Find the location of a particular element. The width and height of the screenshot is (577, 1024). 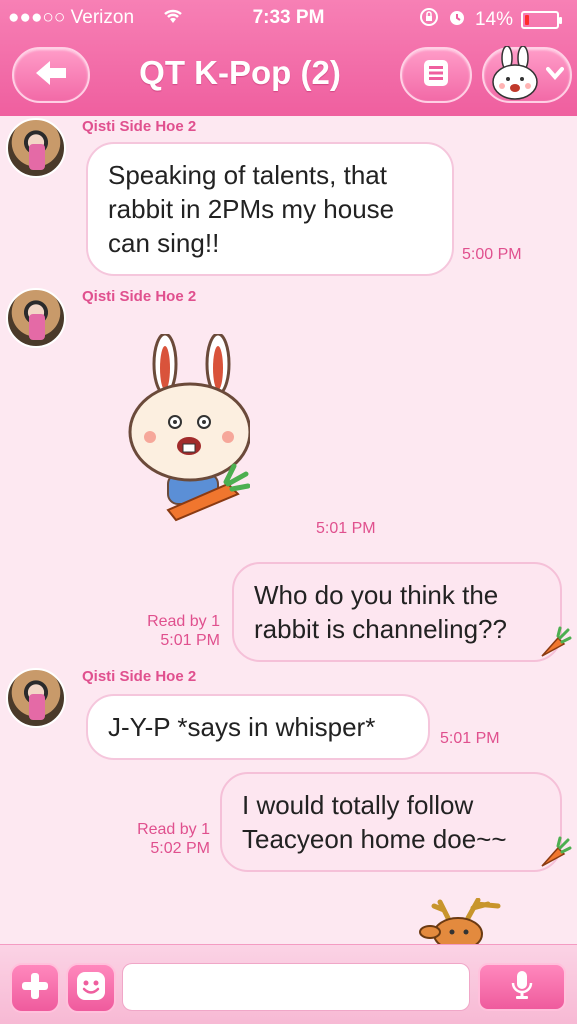

message-line: can sing!! is located at coordinates (164, 243).